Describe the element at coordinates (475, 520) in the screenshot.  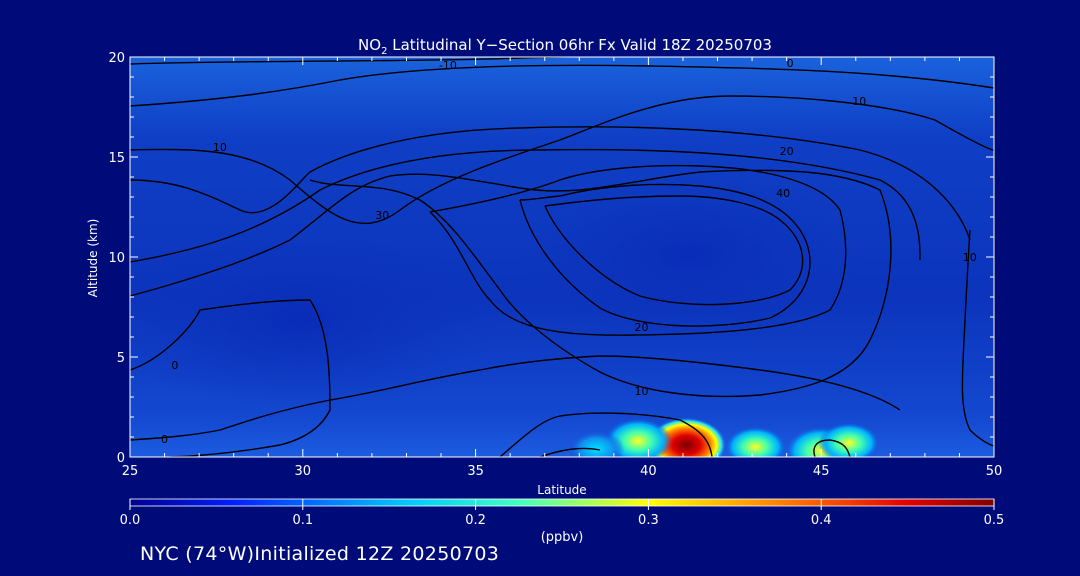
I see `colorbar-tick-label: 0.2` at that location.